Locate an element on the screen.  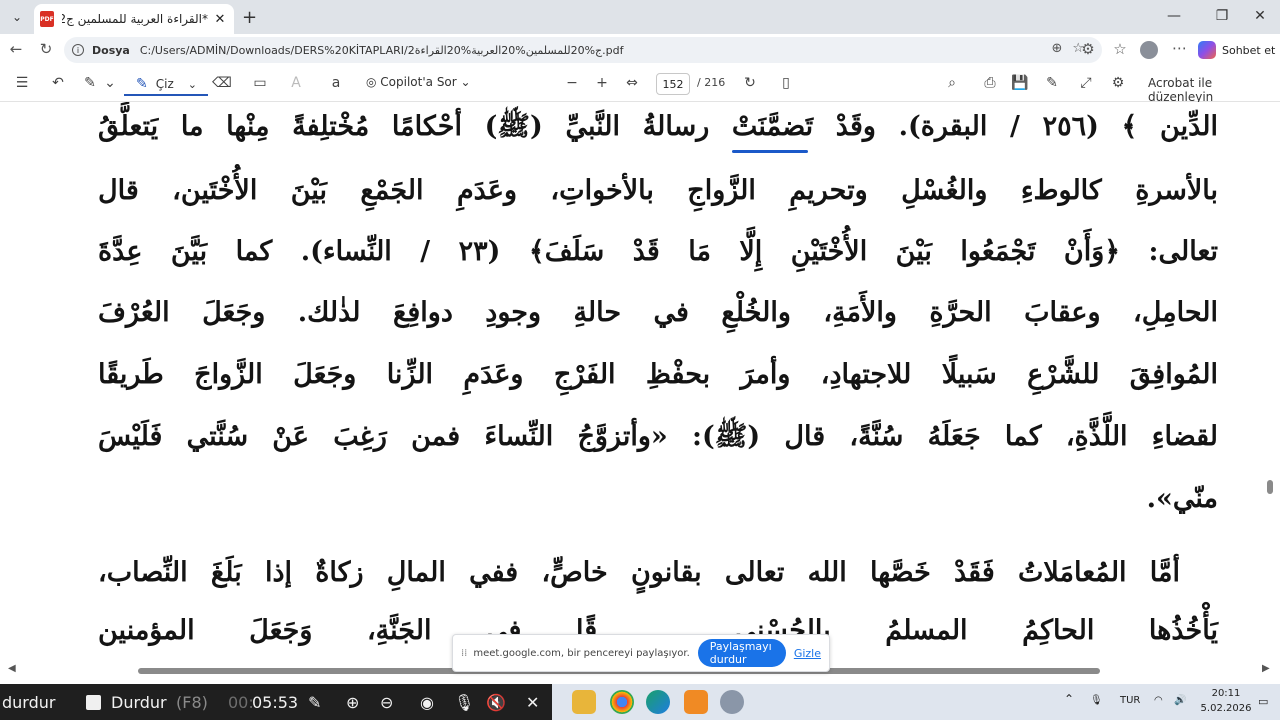
ink-annotation is located at coordinates (770, 151).